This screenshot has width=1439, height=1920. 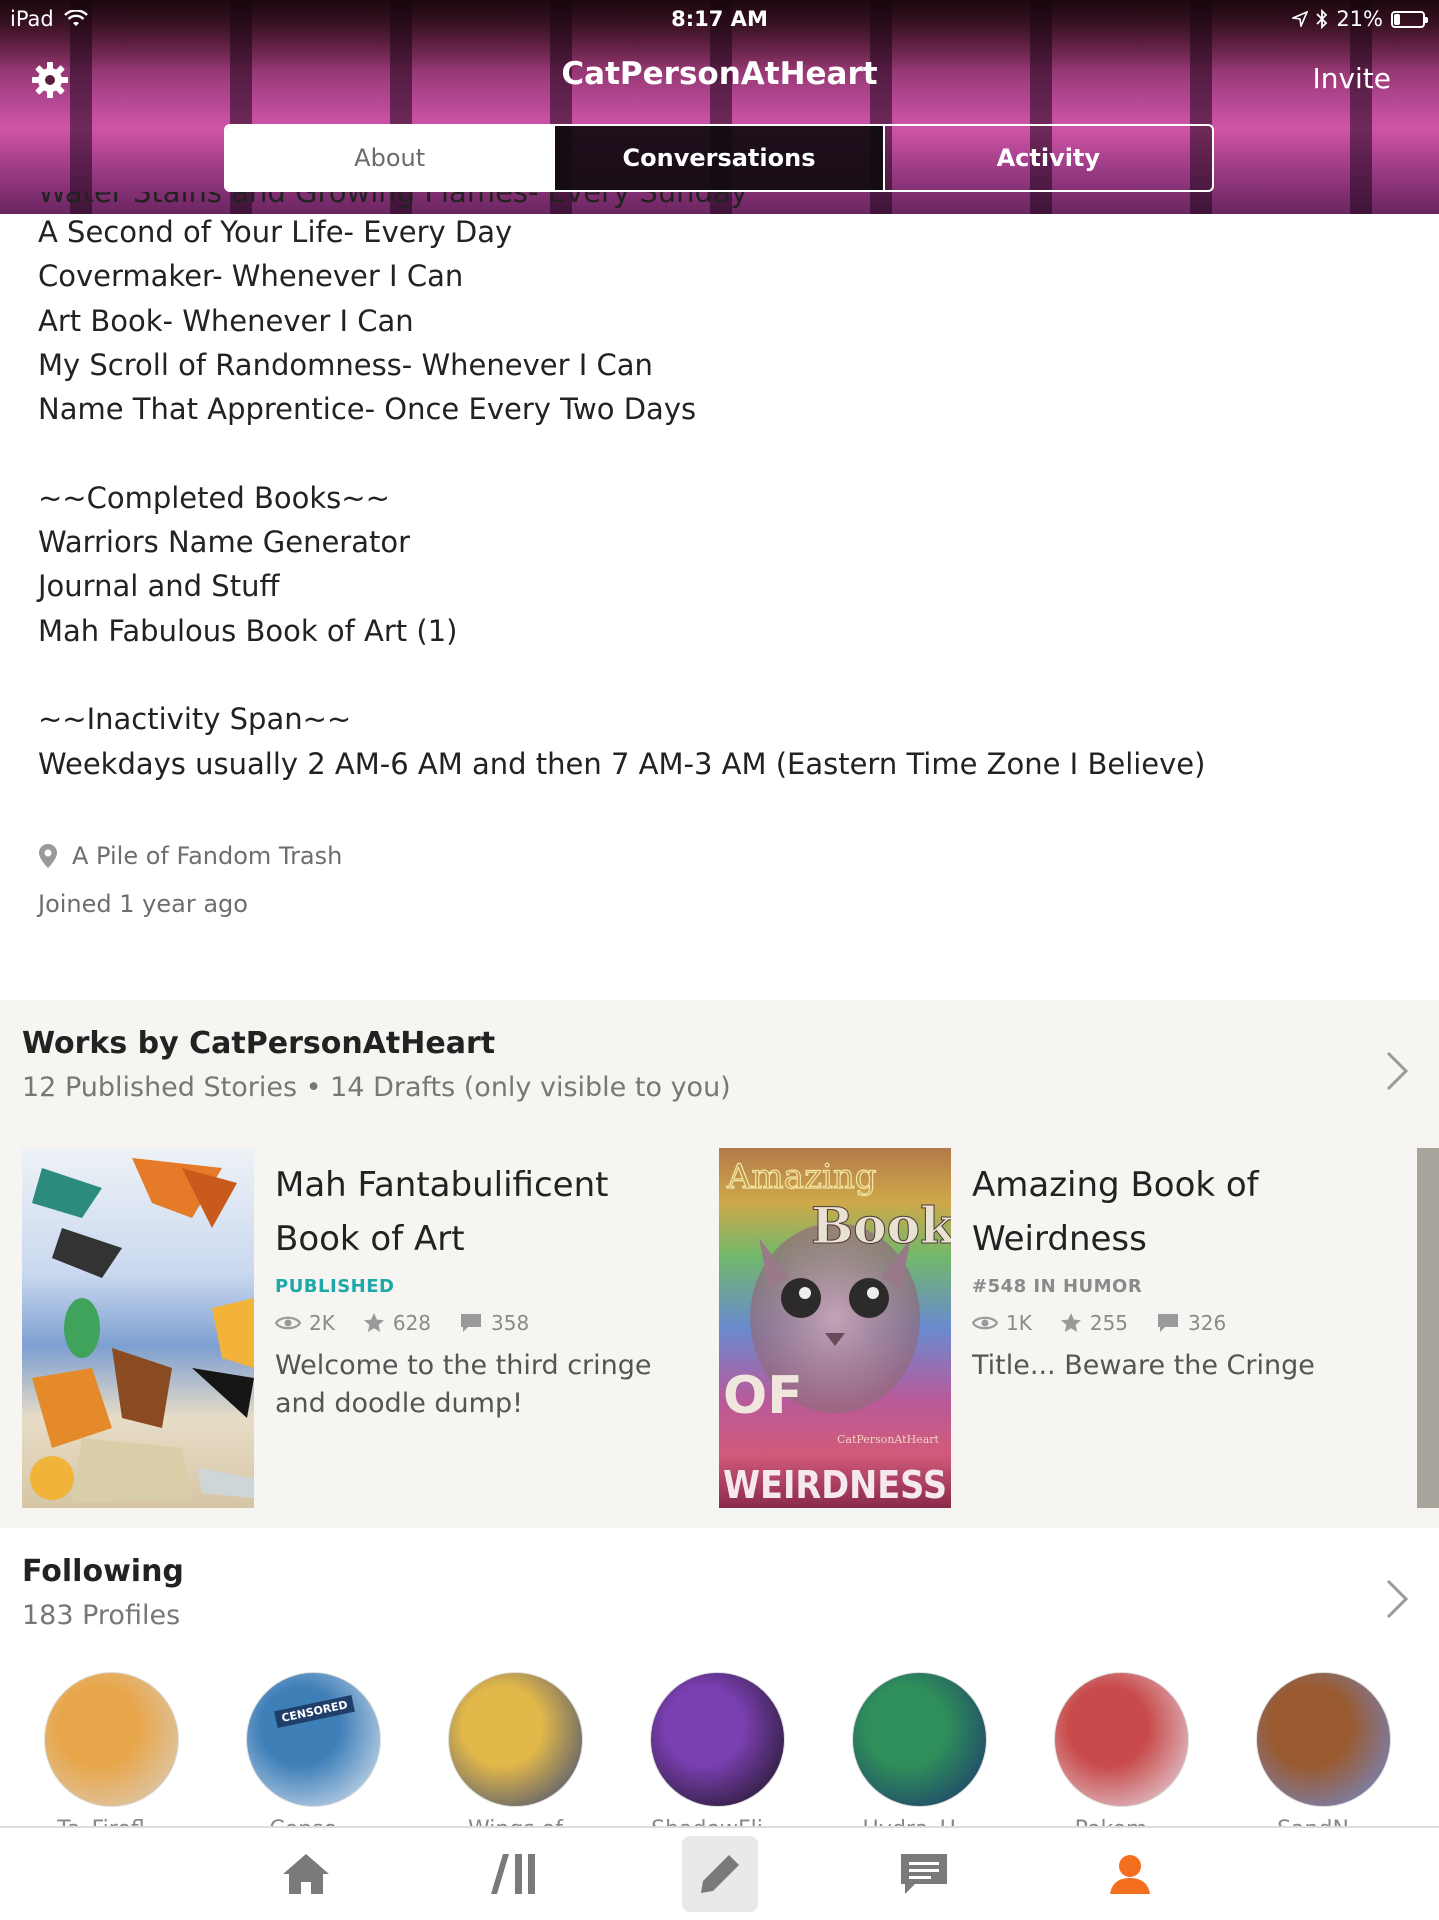 I want to click on profile-icon, so click(x=1130, y=1874).